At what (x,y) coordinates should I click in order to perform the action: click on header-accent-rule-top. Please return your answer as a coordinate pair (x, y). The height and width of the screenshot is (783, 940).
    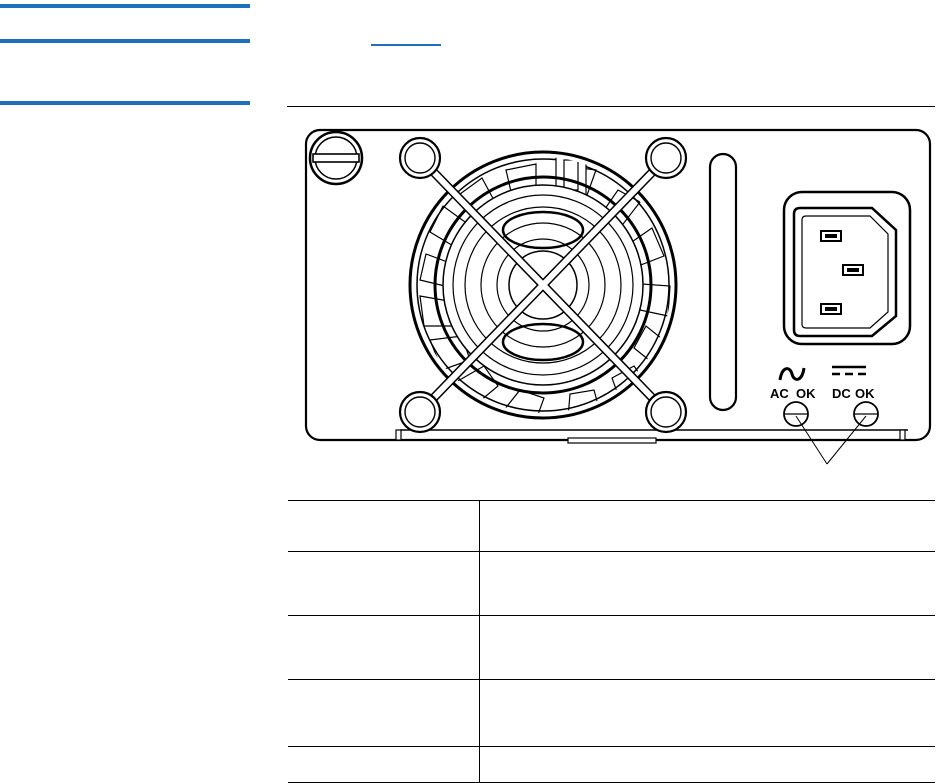
    Looking at the image, I should click on (125, 6).